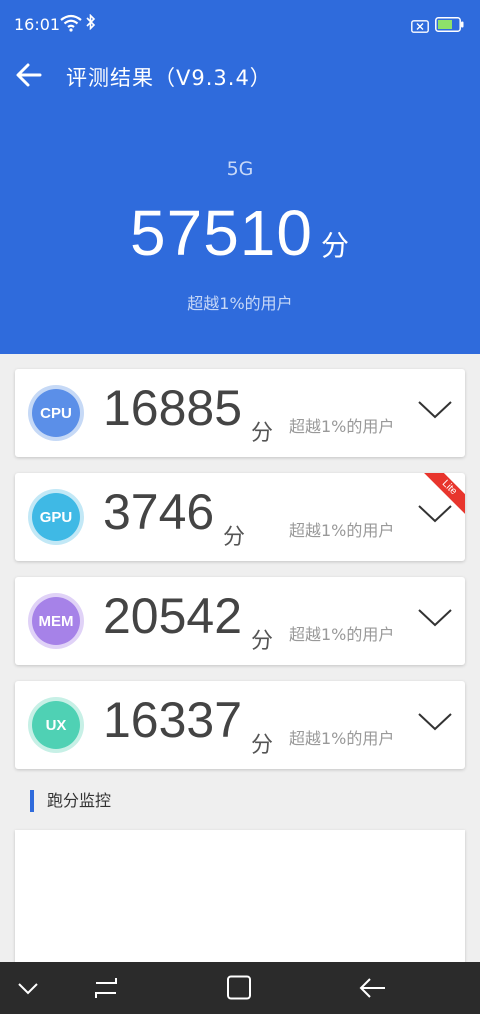  Describe the element at coordinates (240, 25) in the screenshot. I see `status-bar: 16:01` at that location.